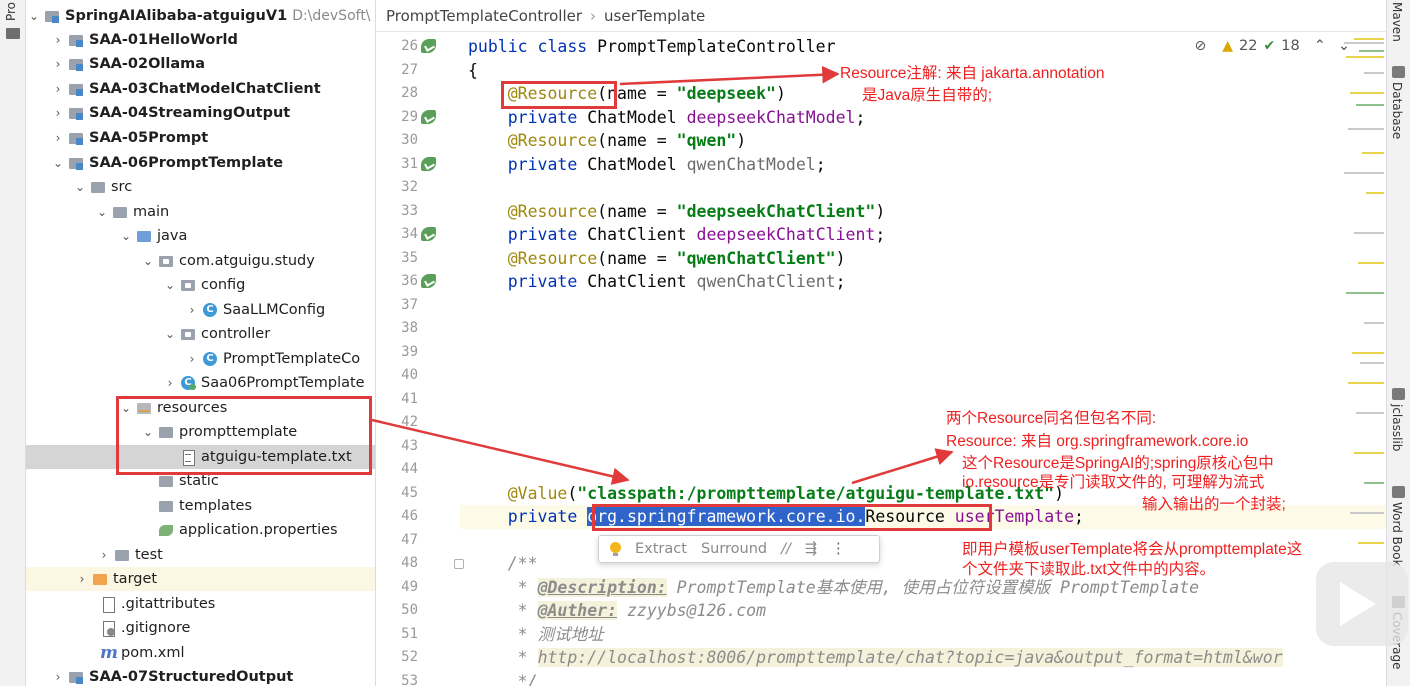  Describe the element at coordinates (1362, 604) in the screenshot. I see `play-button-overlay` at that location.